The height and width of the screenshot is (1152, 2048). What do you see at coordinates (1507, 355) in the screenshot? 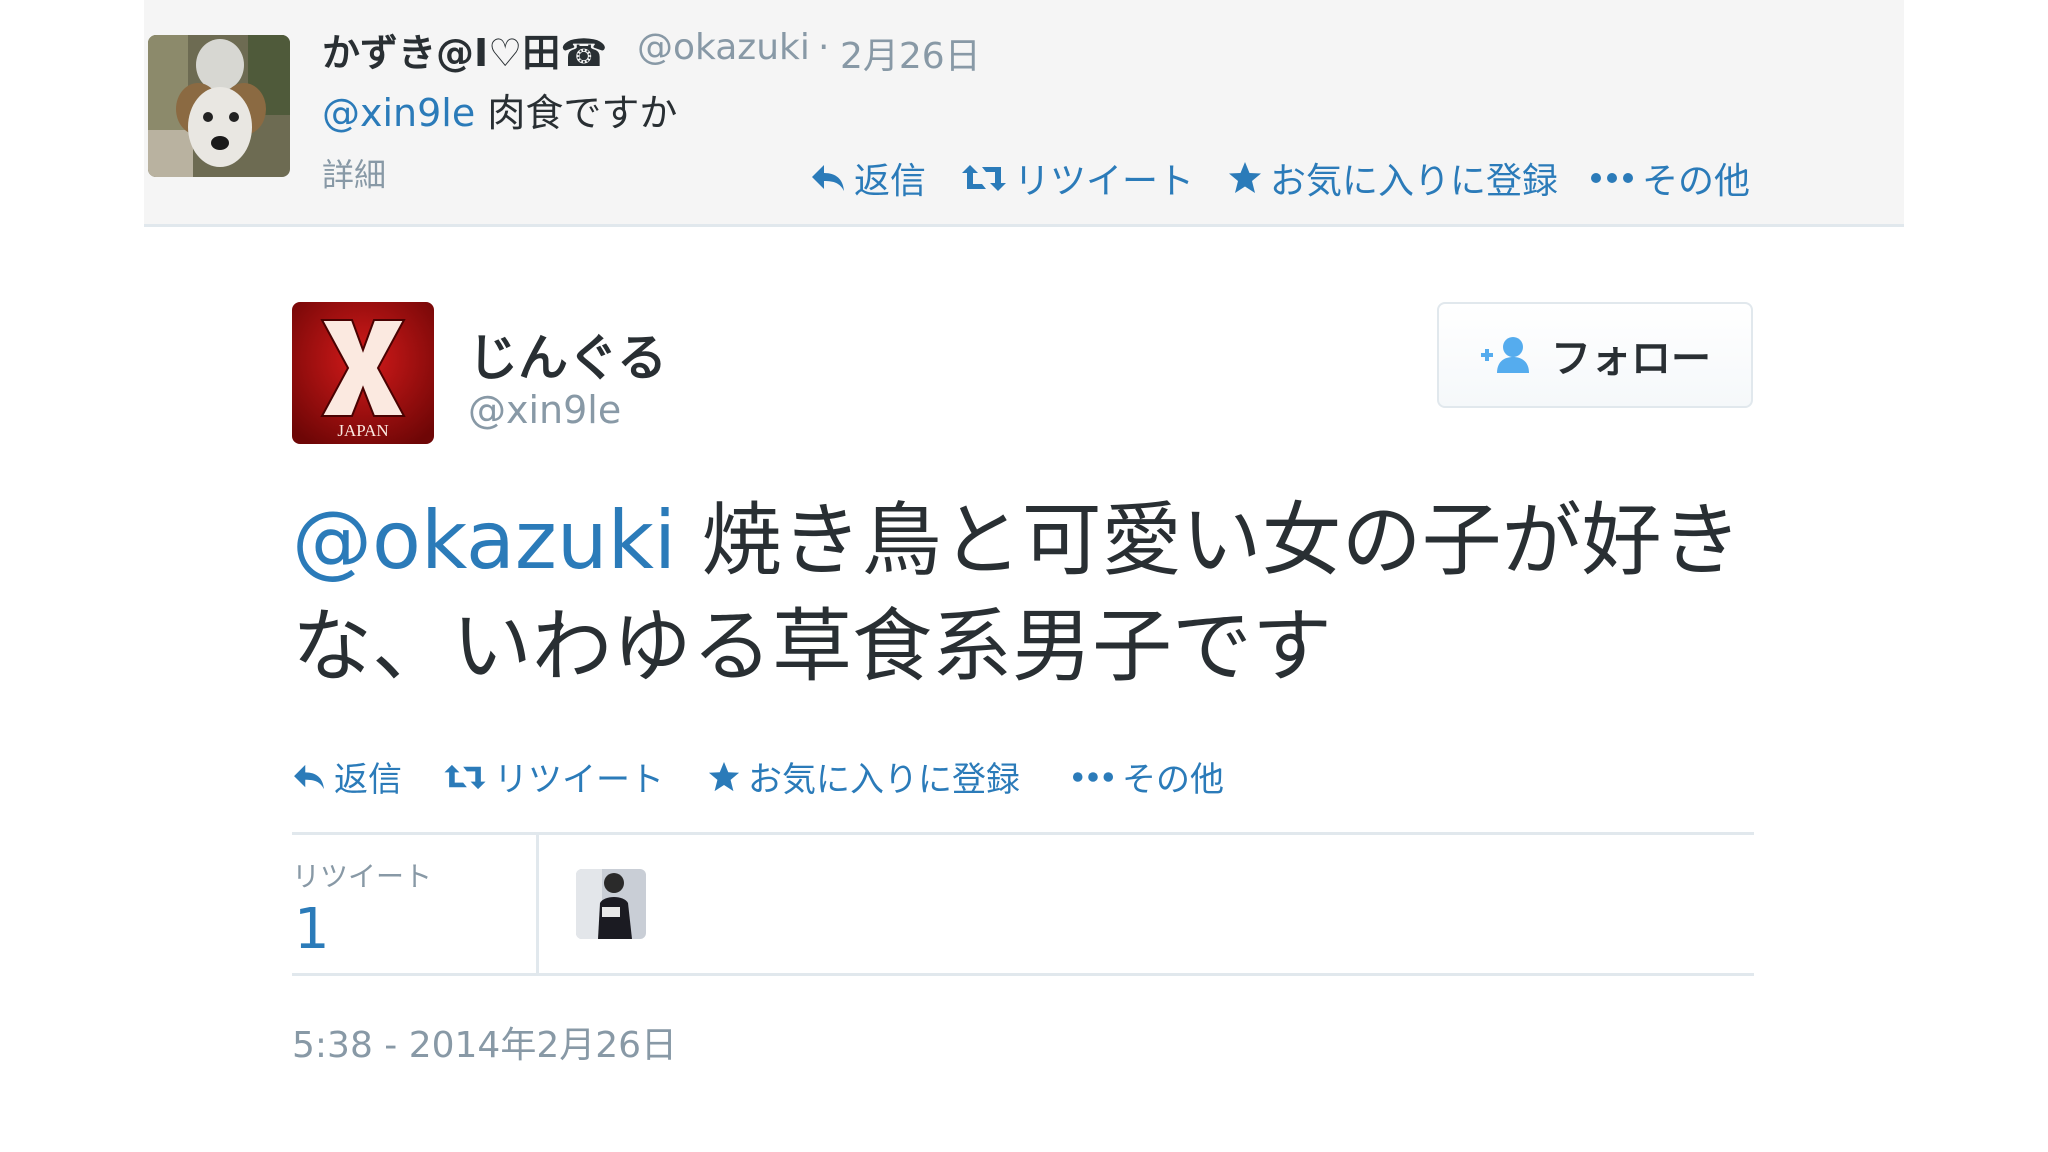
I see `follow-person-icon` at bounding box center [1507, 355].